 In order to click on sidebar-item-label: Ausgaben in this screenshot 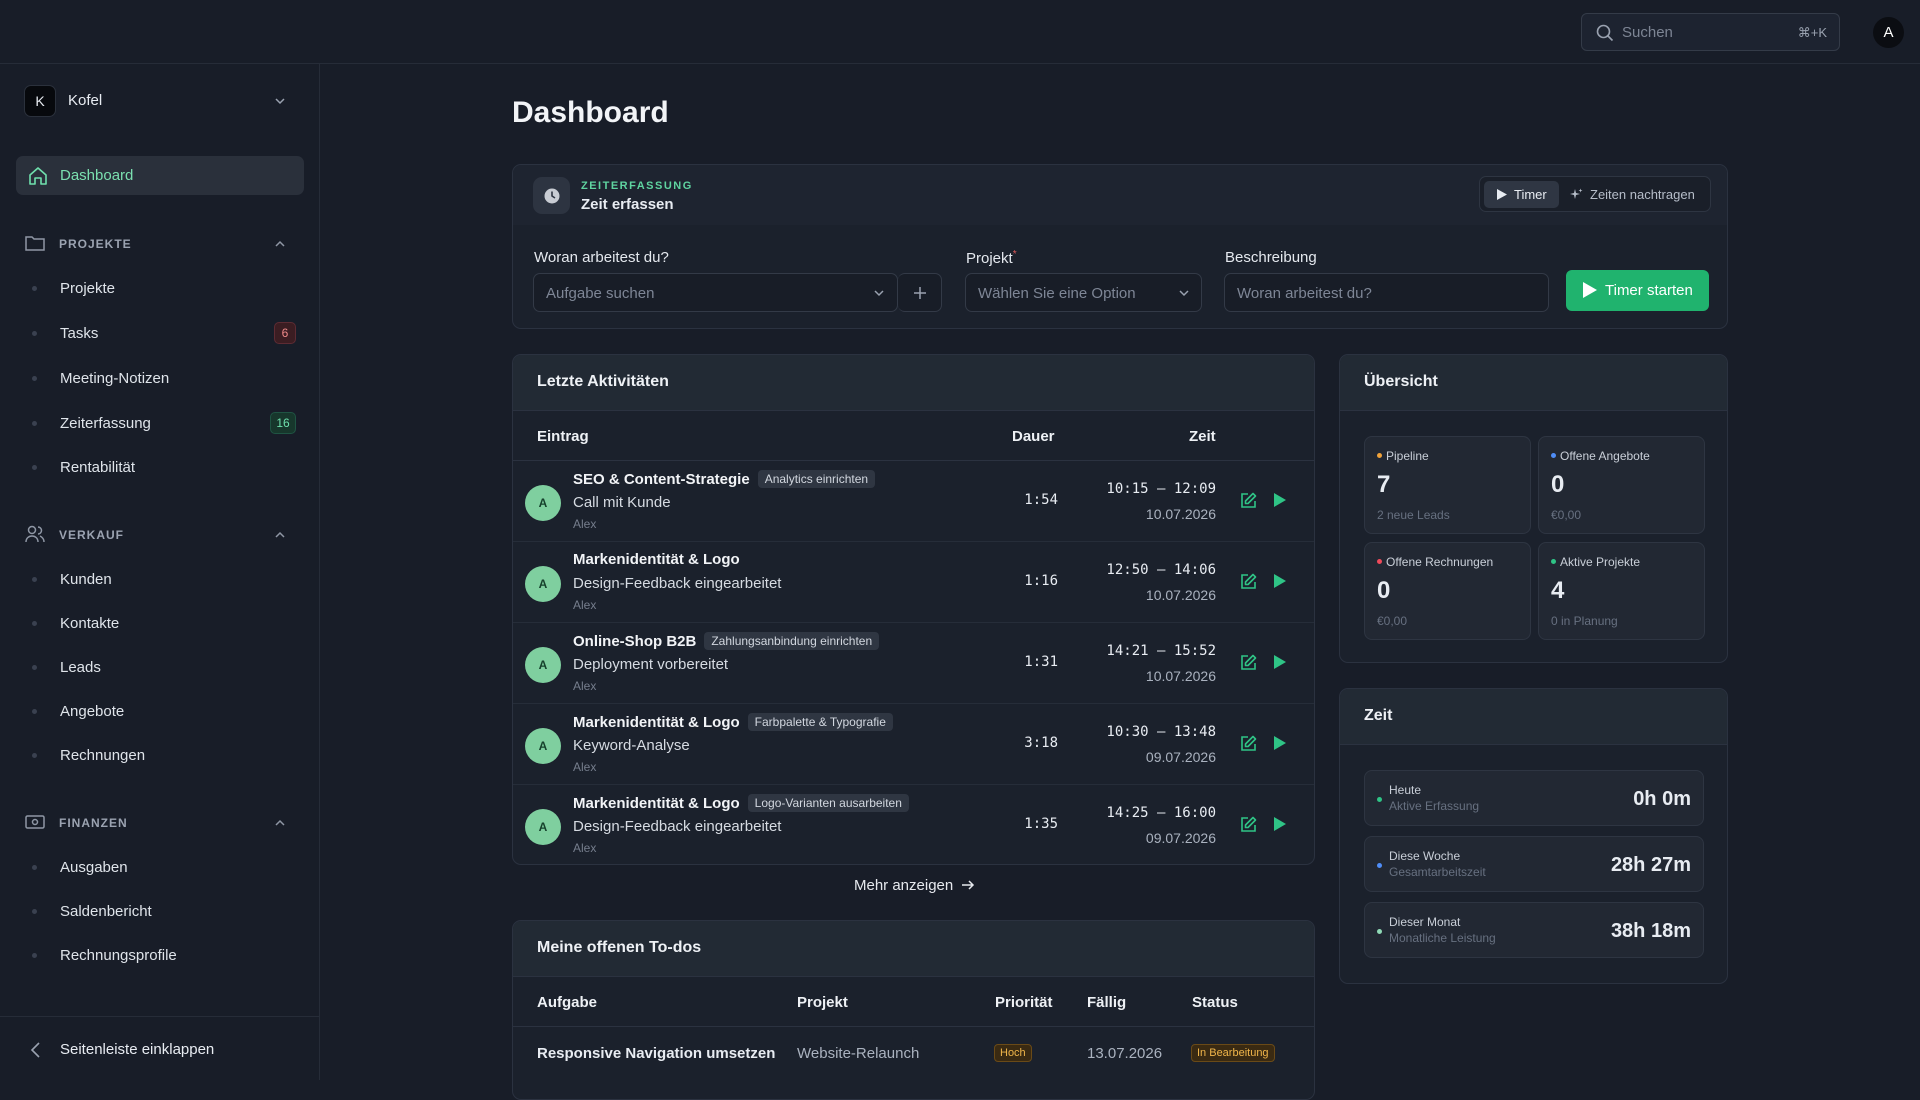, I will do `click(94, 867)`.